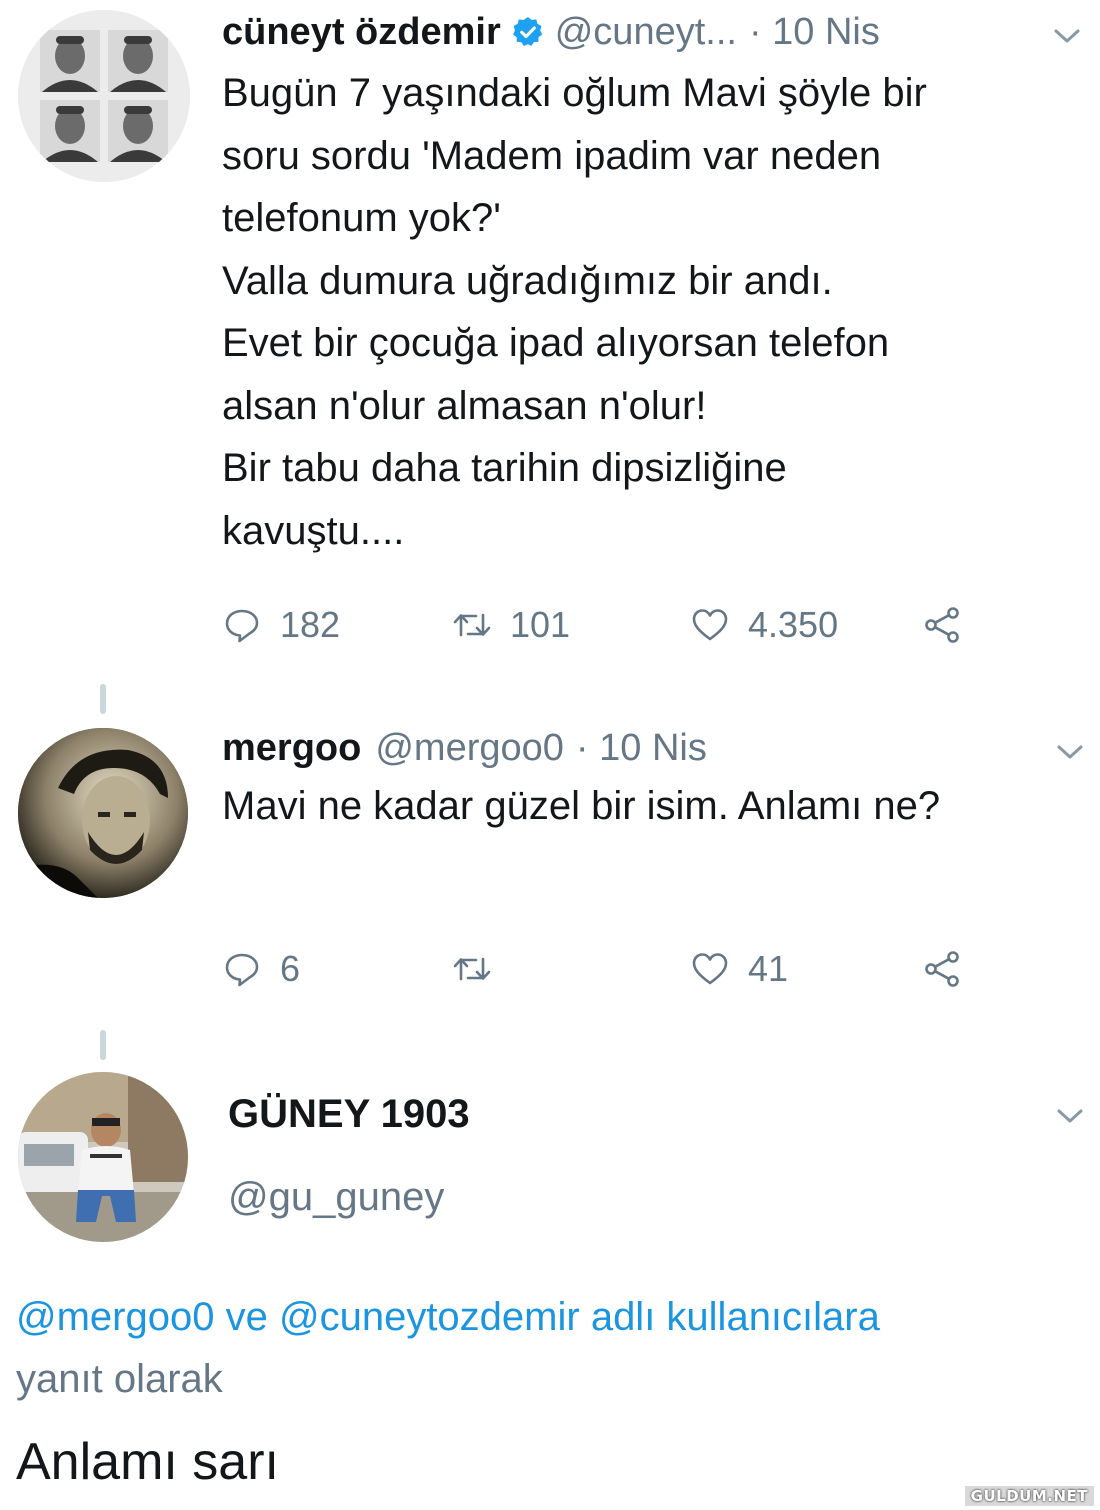 The image size is (1100, 1510). I want to click on mention-link: @cuneytozdemir, so click(429, 1317).